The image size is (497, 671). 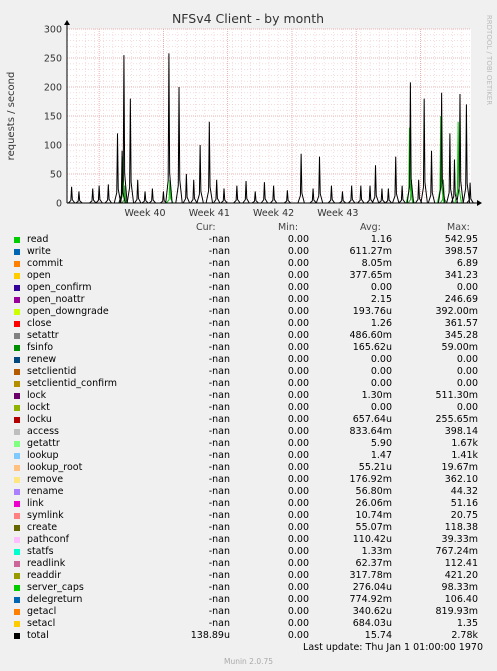 I want to click on x-tick-label: Week 43, so click(x=337, y=213).